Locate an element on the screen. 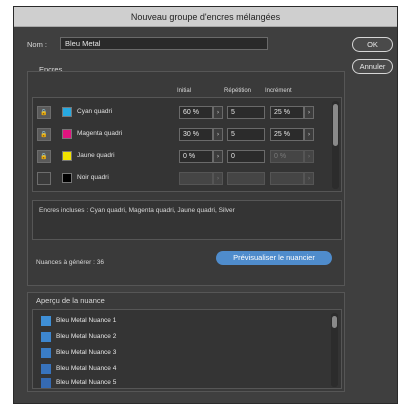 The width and height of the screenshot is (413, 408). shade-name: Bleu Metal Nuance 2 is located at coordinates (86, 336).